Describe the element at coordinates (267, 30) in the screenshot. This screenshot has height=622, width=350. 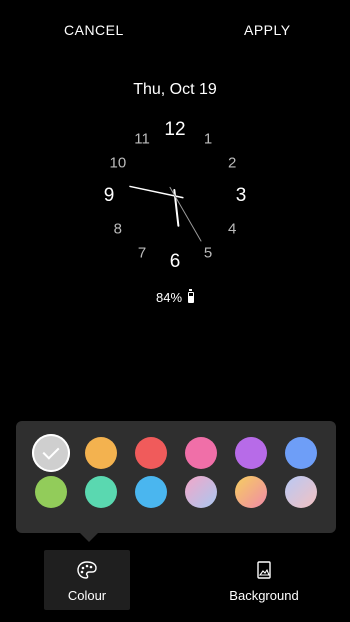
I see `apply-button: APPLY` at that location.